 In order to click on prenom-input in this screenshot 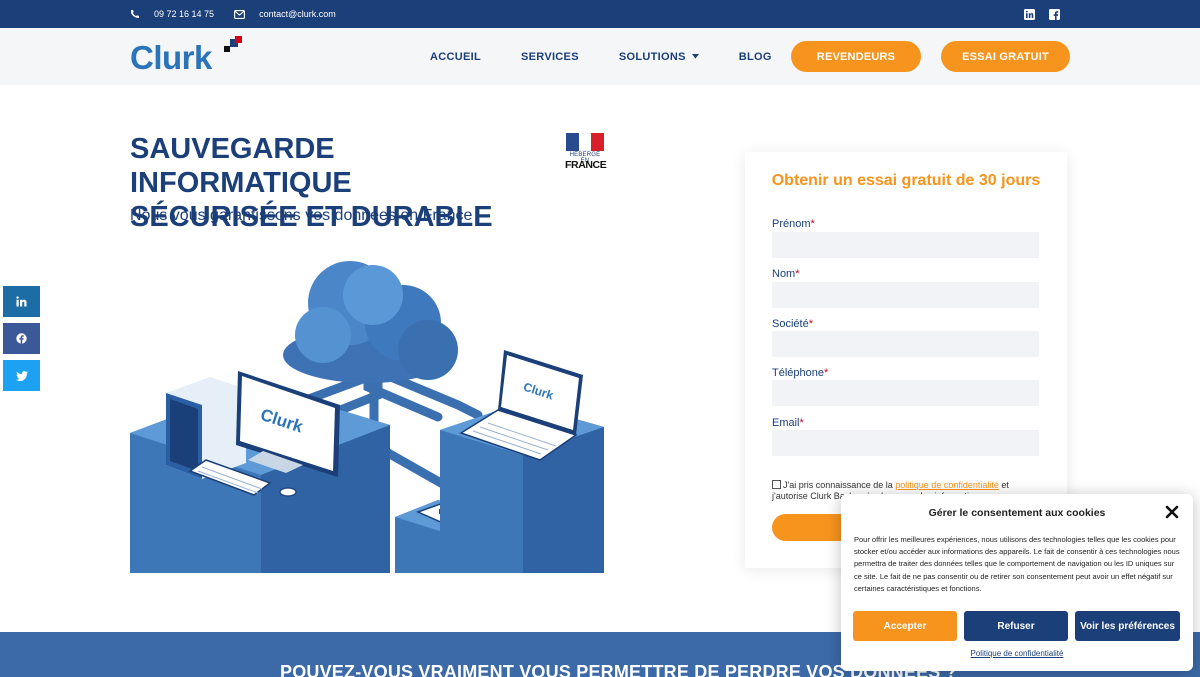, I will do `click(905, 245)`.